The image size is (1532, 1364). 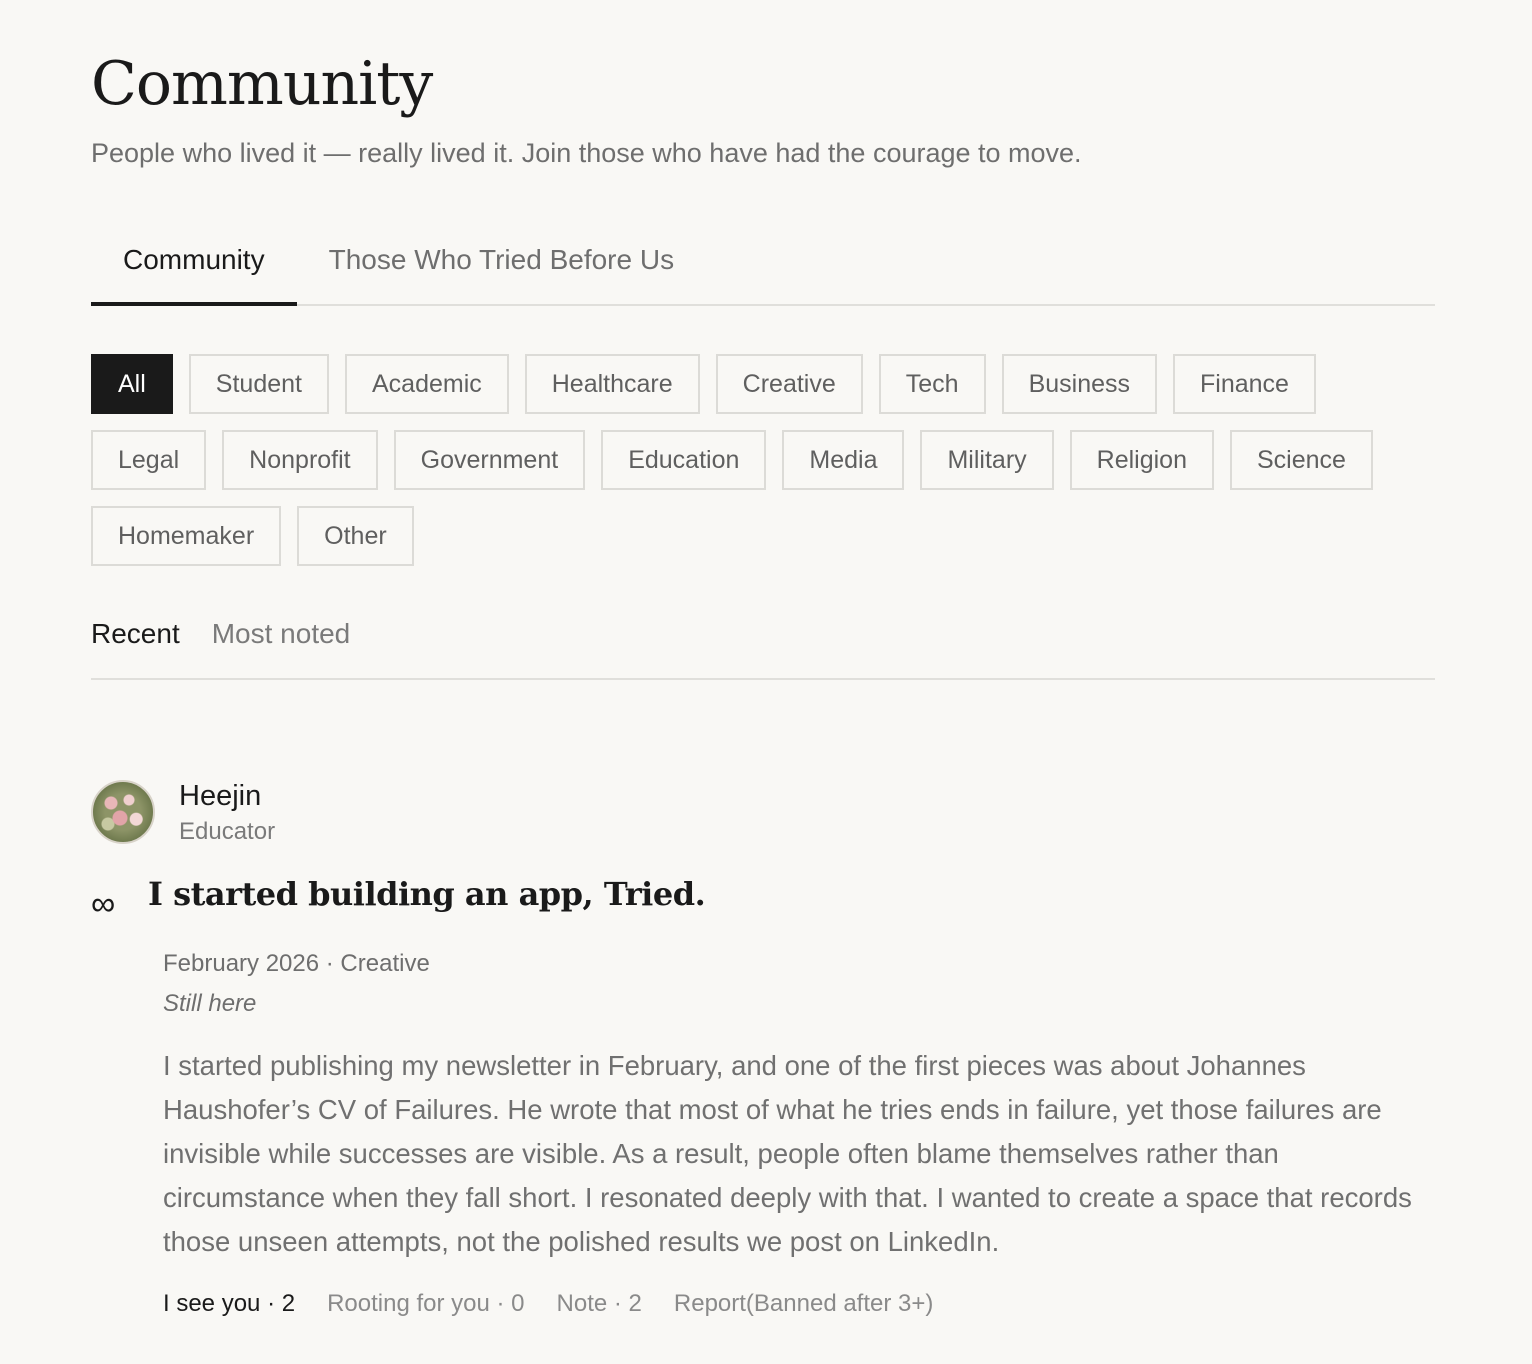 What do you see at coordinates (489, 460) in the screenshot?
I see `chip-government: Government` at bounding box center [489, 460].